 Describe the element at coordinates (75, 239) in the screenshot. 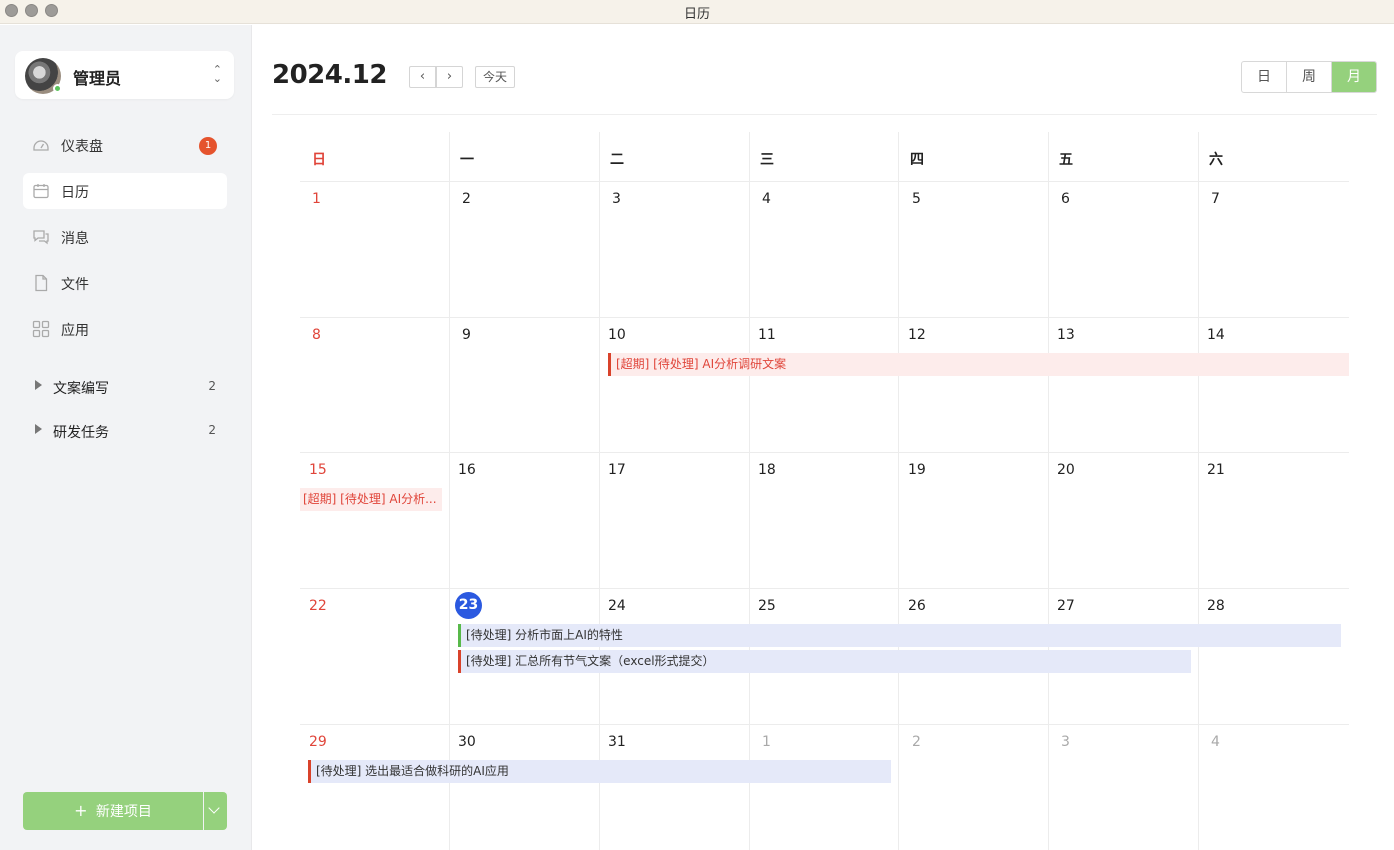

I see `sidebar-item-label: 消息` at that location.